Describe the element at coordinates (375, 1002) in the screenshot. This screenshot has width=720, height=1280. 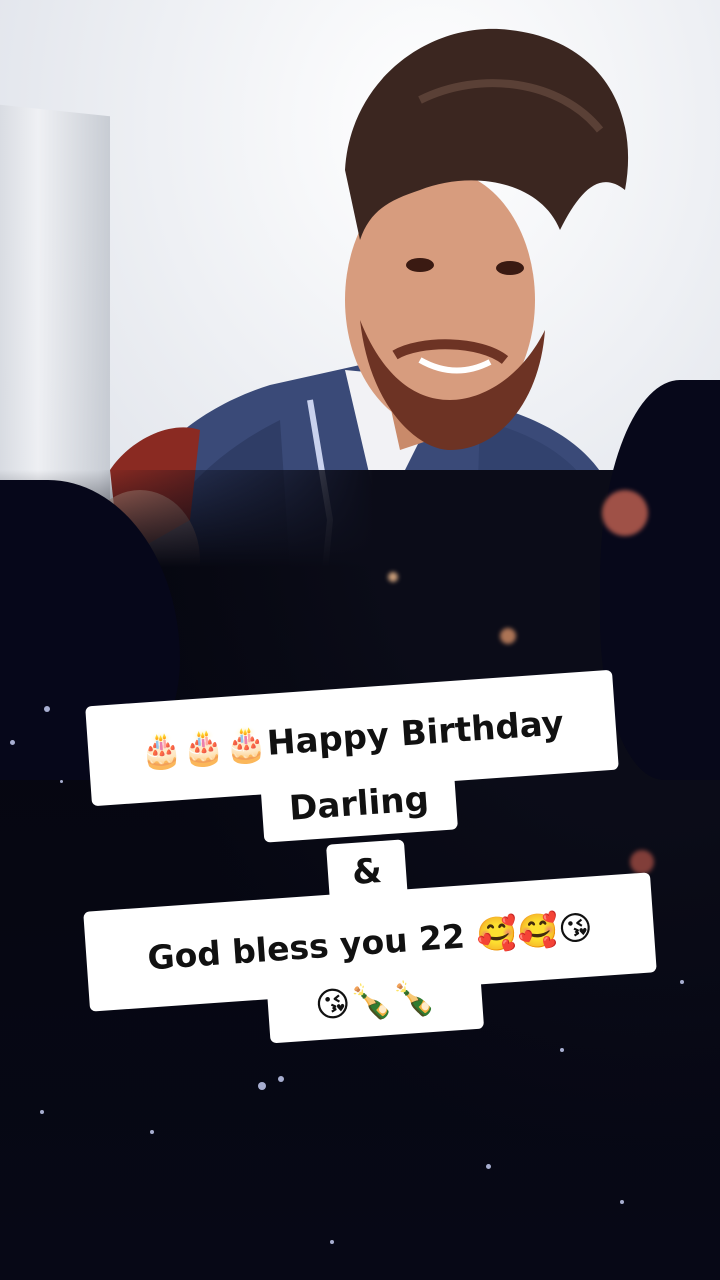
I see `caption-text-5: 😘🍾🍾` at that location.